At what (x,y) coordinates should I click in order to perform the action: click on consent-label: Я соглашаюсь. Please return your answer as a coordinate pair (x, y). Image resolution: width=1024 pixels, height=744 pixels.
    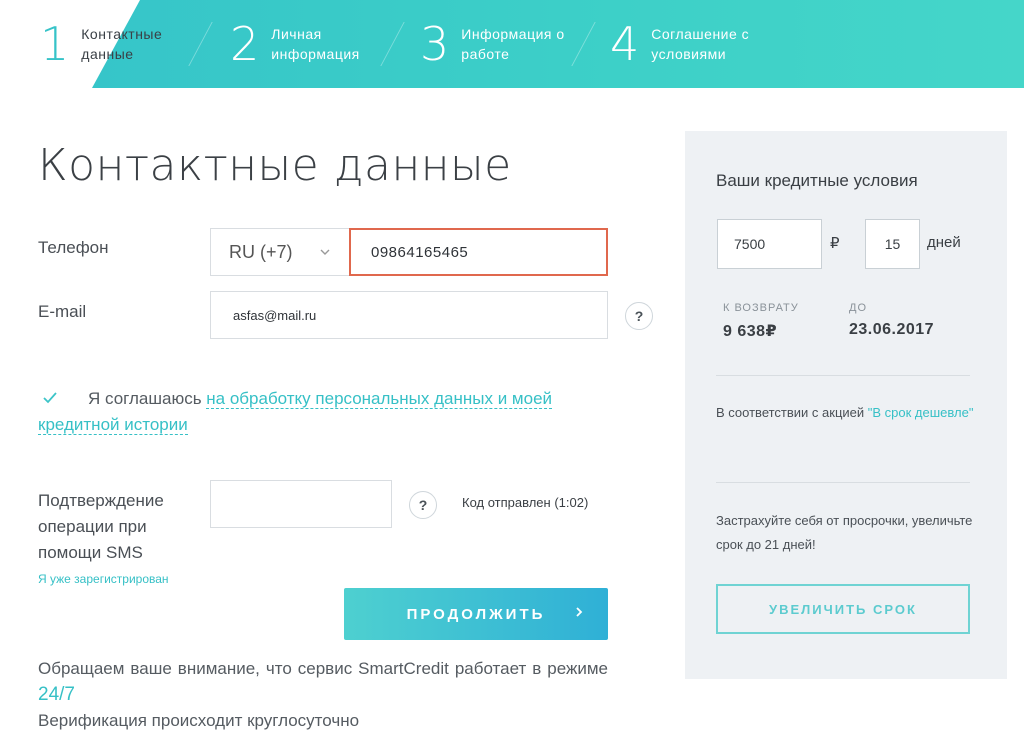
    Looking at the image, I should click on (147, 398).